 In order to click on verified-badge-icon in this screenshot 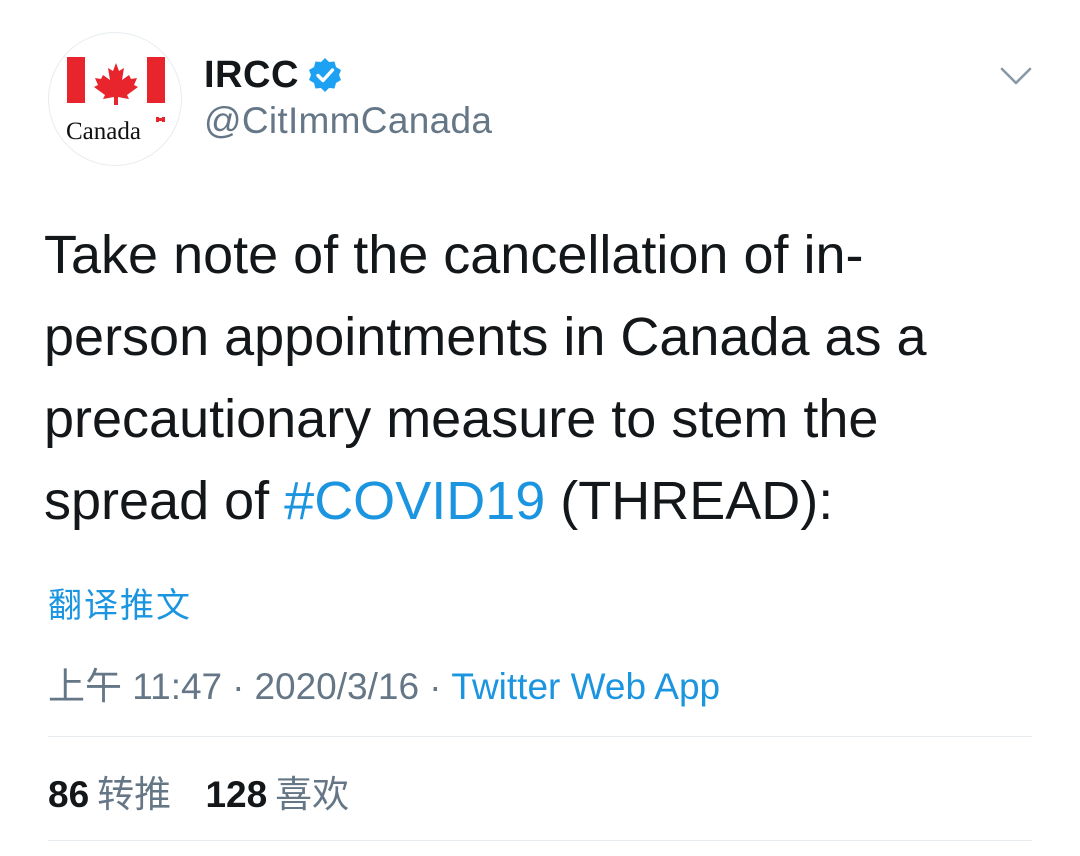, I will do `click(324, 75)`.